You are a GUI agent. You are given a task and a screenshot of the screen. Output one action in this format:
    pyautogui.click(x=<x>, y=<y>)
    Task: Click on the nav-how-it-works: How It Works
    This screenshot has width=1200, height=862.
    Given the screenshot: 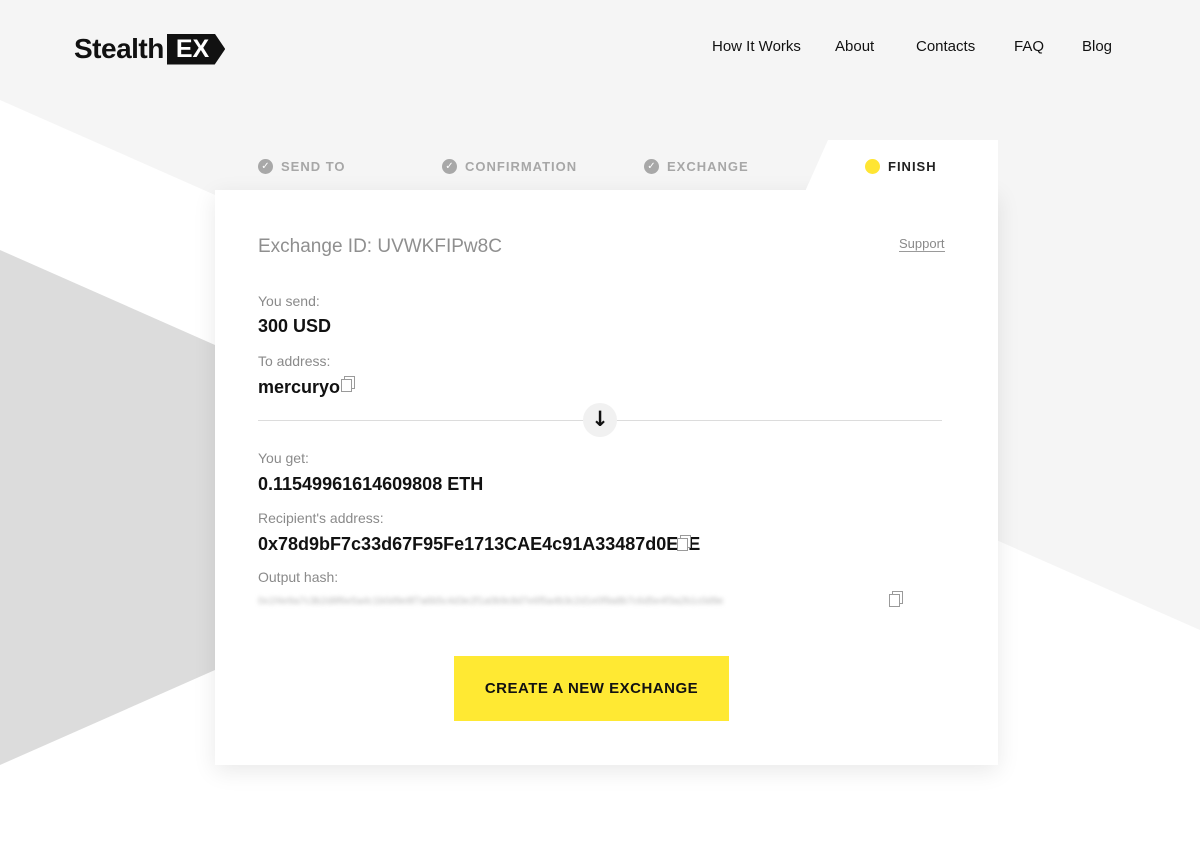 What is the action you would take?
    pyautogui.click(x=756, y=46)
    